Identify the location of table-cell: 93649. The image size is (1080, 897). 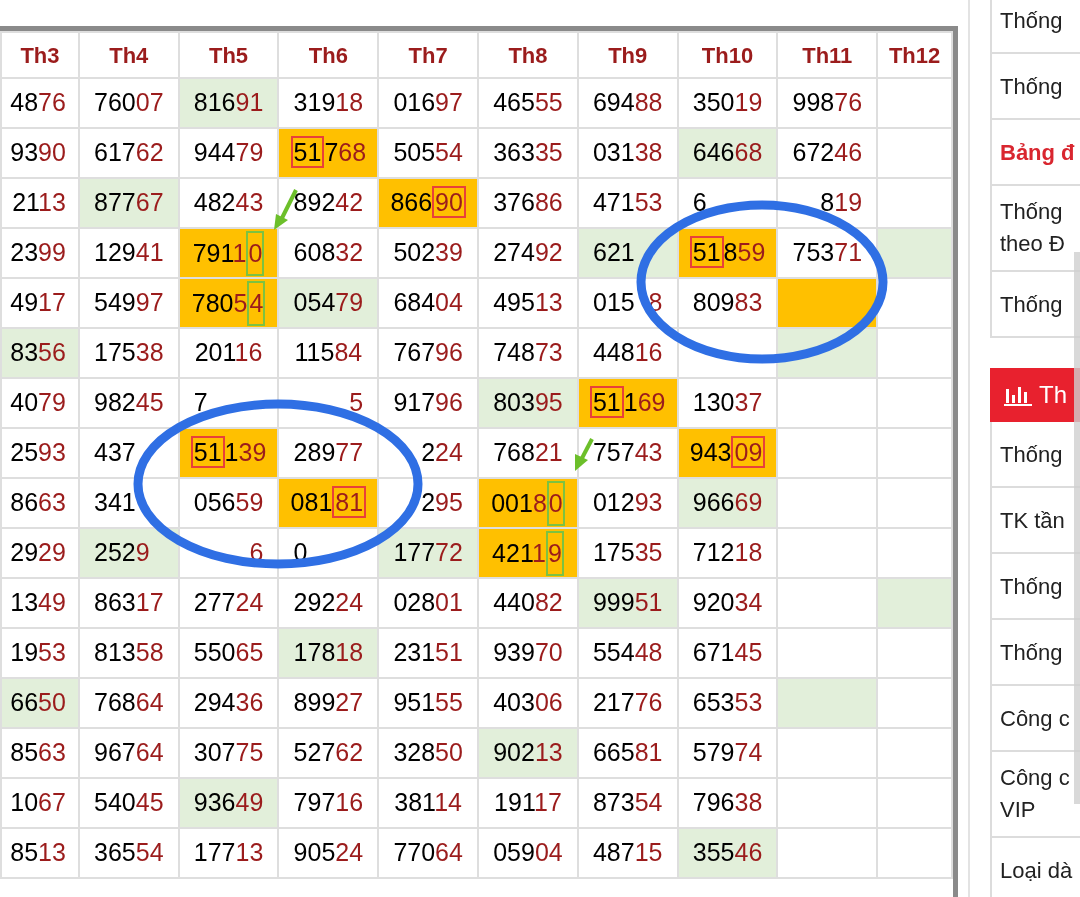
(228, 803).